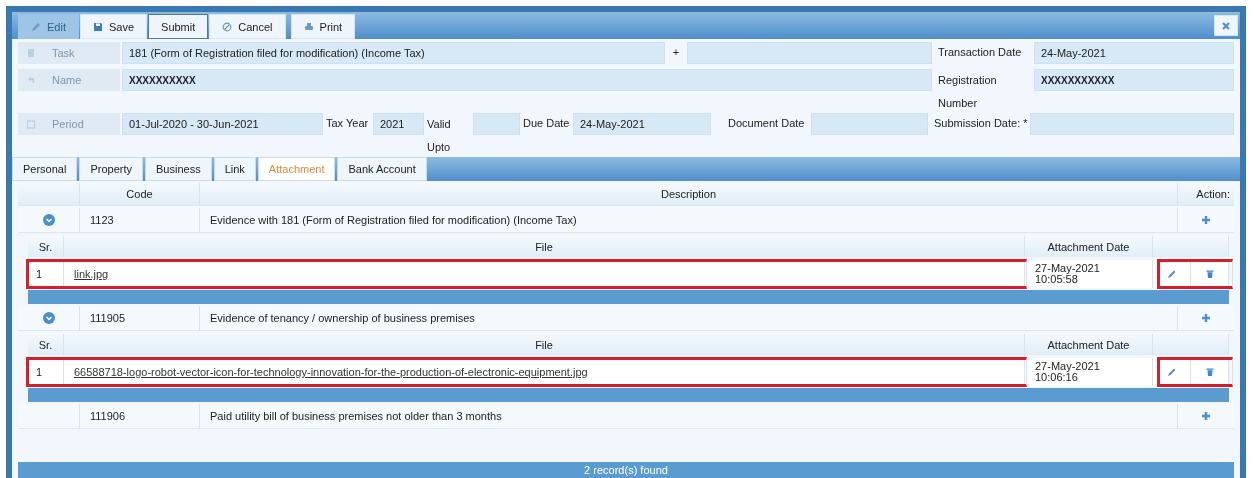  Describe the element at coordinates (382, 169) in the screenshot. I see `tab: Bank Account` at that location.